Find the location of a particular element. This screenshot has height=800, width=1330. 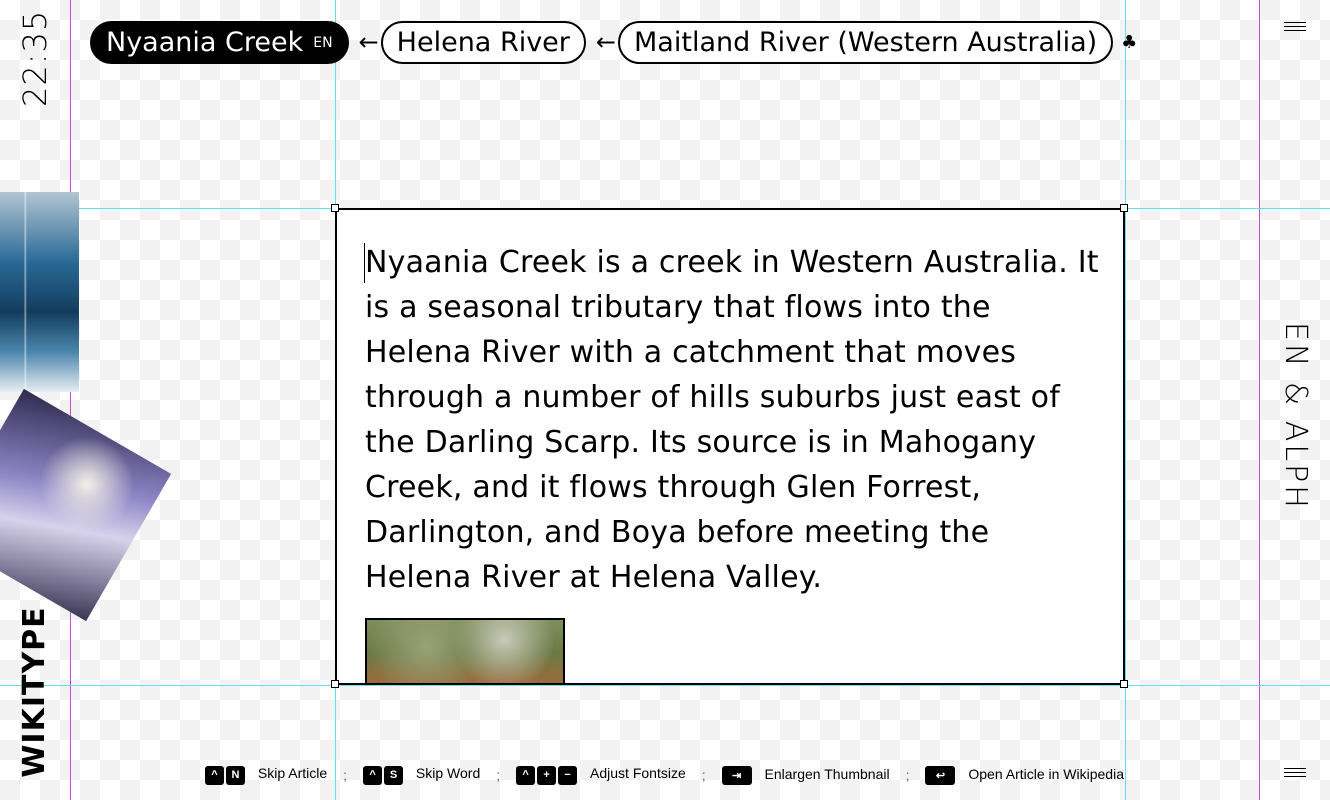

shortcut-label: Adjust Fontsize is located at coordinates (638, 773).